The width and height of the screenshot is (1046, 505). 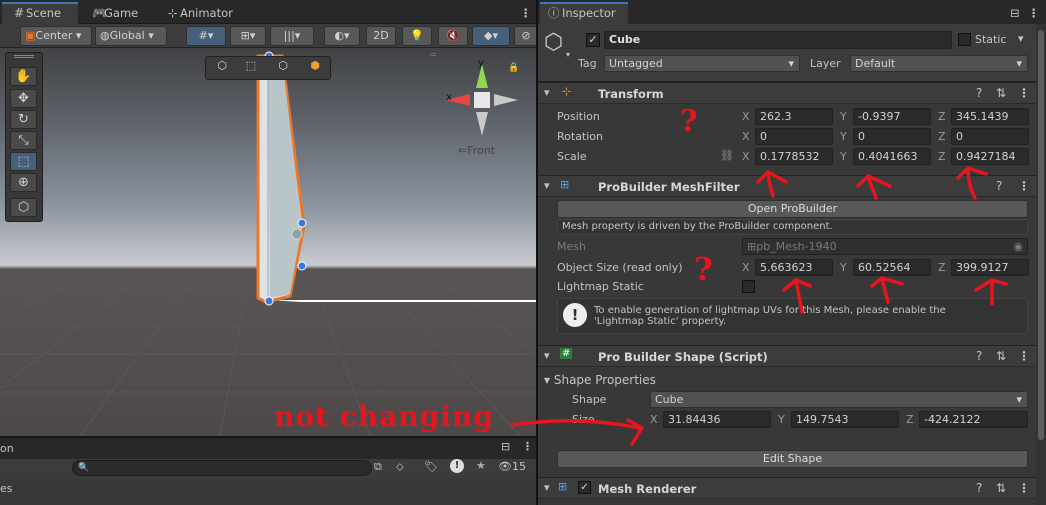 What do you see at coordinates (477, 150) in the screenshot?
I see `gizmo-view-label: ⇐Front` at bounding box center [477, 150].